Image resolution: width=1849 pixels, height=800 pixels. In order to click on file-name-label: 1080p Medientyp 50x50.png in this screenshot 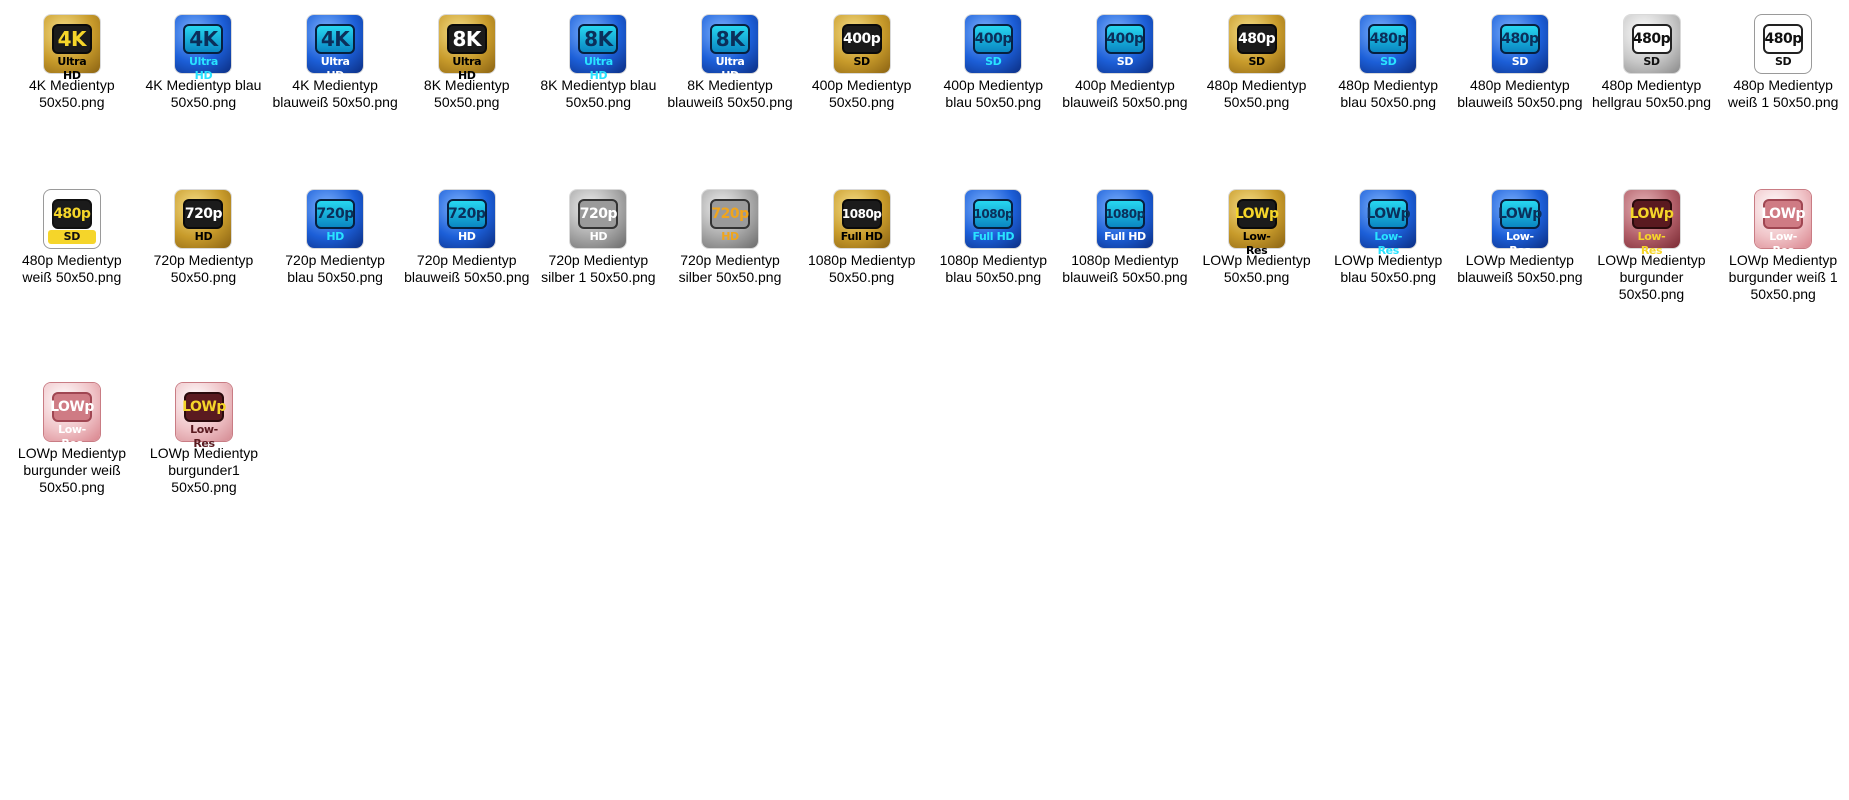, I will do `click(861, 268)`.